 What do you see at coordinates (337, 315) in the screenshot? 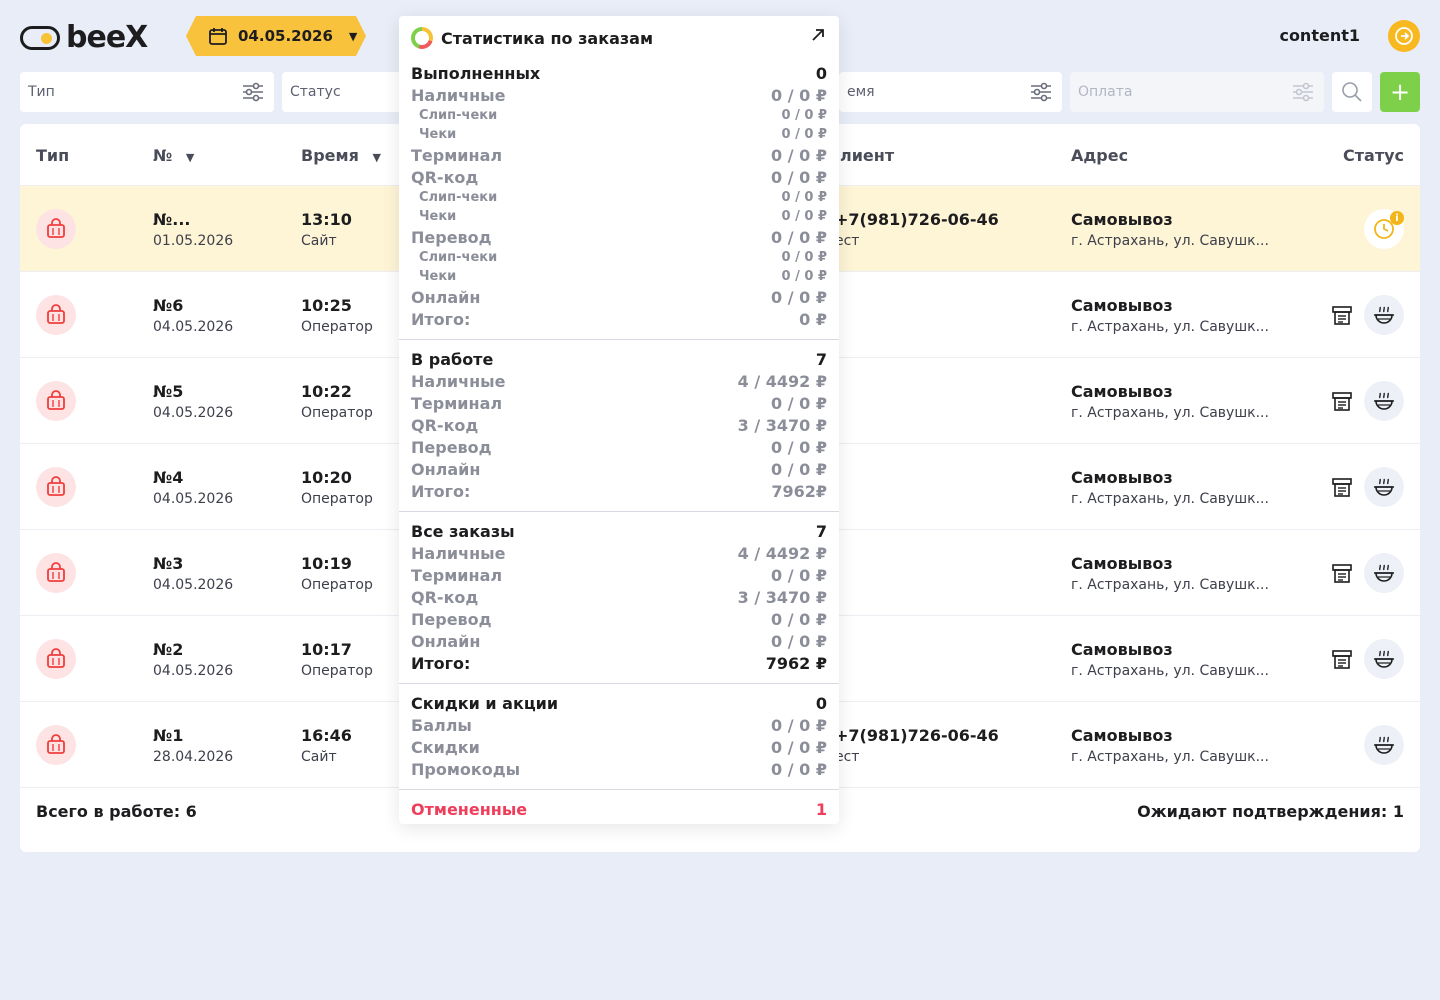
I see `order-time-cell: 10:25 Оператор` at bounding box center [337, 315].